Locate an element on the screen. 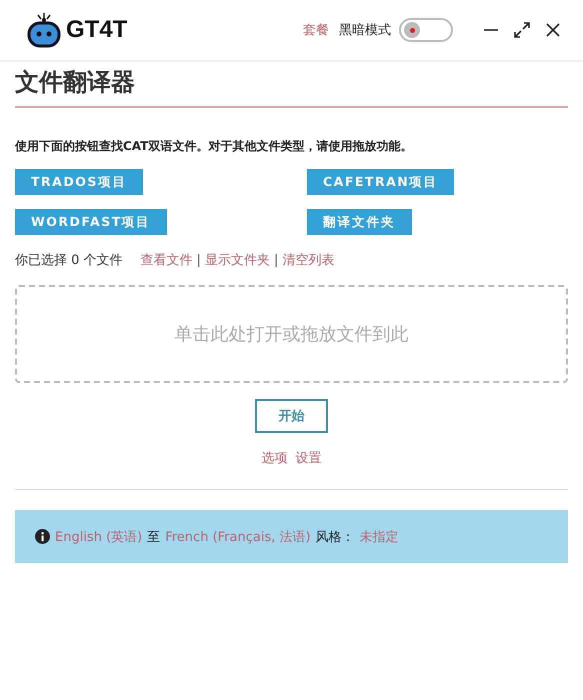 This screenshot has width=583, height=700. drop-zone: 单击此处打开或拖放文件到此 is located at coordinates (291, 334).